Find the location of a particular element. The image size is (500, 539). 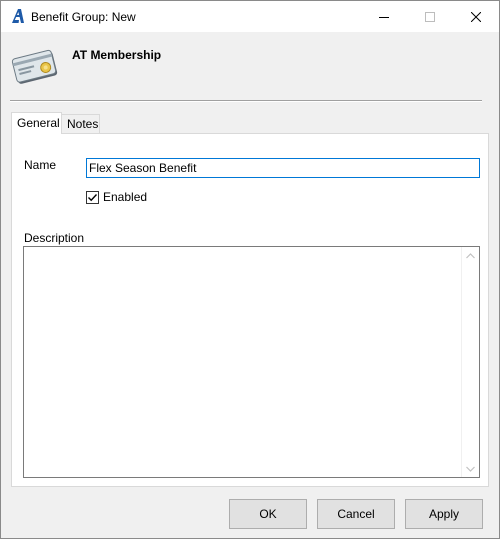

close-icon is located at coordinates (476, 16).